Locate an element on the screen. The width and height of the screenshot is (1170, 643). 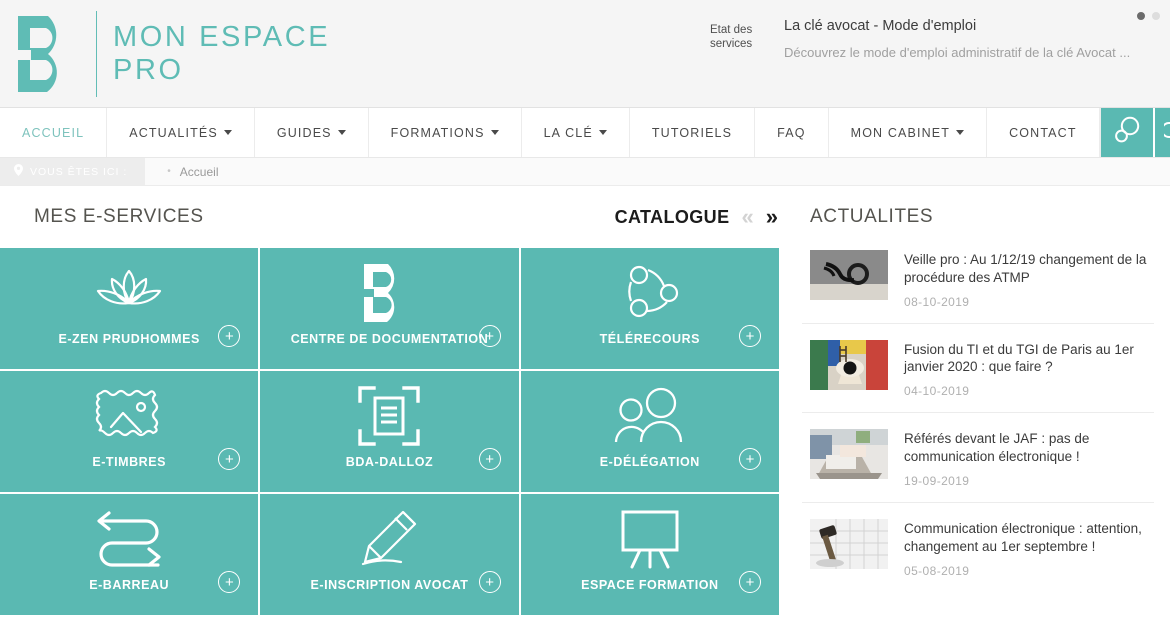
tile-e-zen-prudhommes: E-ZEN PRUDHOMMES + is located at coordinates (129, 308).